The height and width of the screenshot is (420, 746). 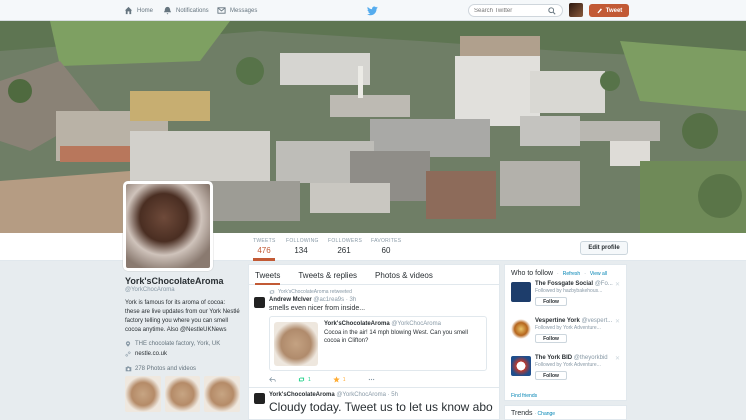 What do you see at coordinates (344, 379) in the screenshot?
I see `favorite-count: 1` at bounding box center [344, 379].